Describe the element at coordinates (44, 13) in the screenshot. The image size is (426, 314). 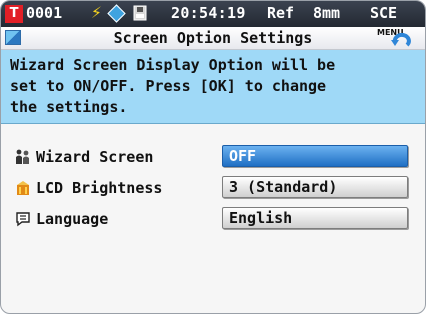
I see `sample-number: 0001` at that location.